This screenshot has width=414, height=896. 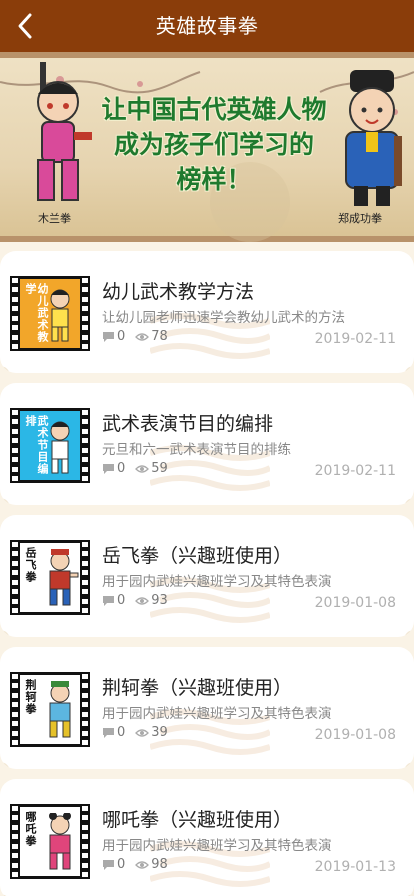 I want to click on view-count: 98, so click(x=159, y=864).